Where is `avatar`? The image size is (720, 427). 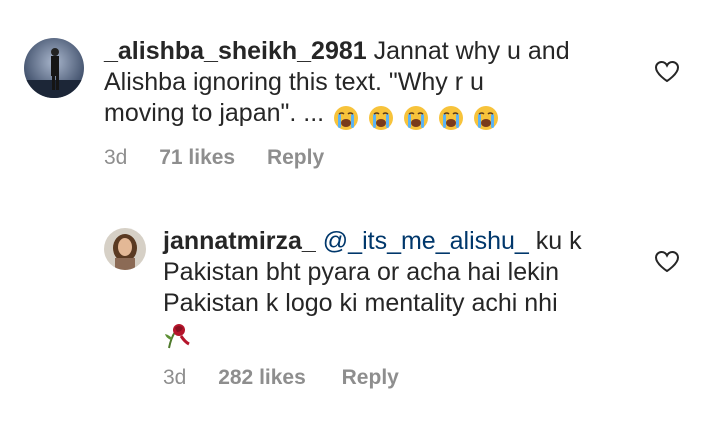
avatar is located at coordinates (125, 249).